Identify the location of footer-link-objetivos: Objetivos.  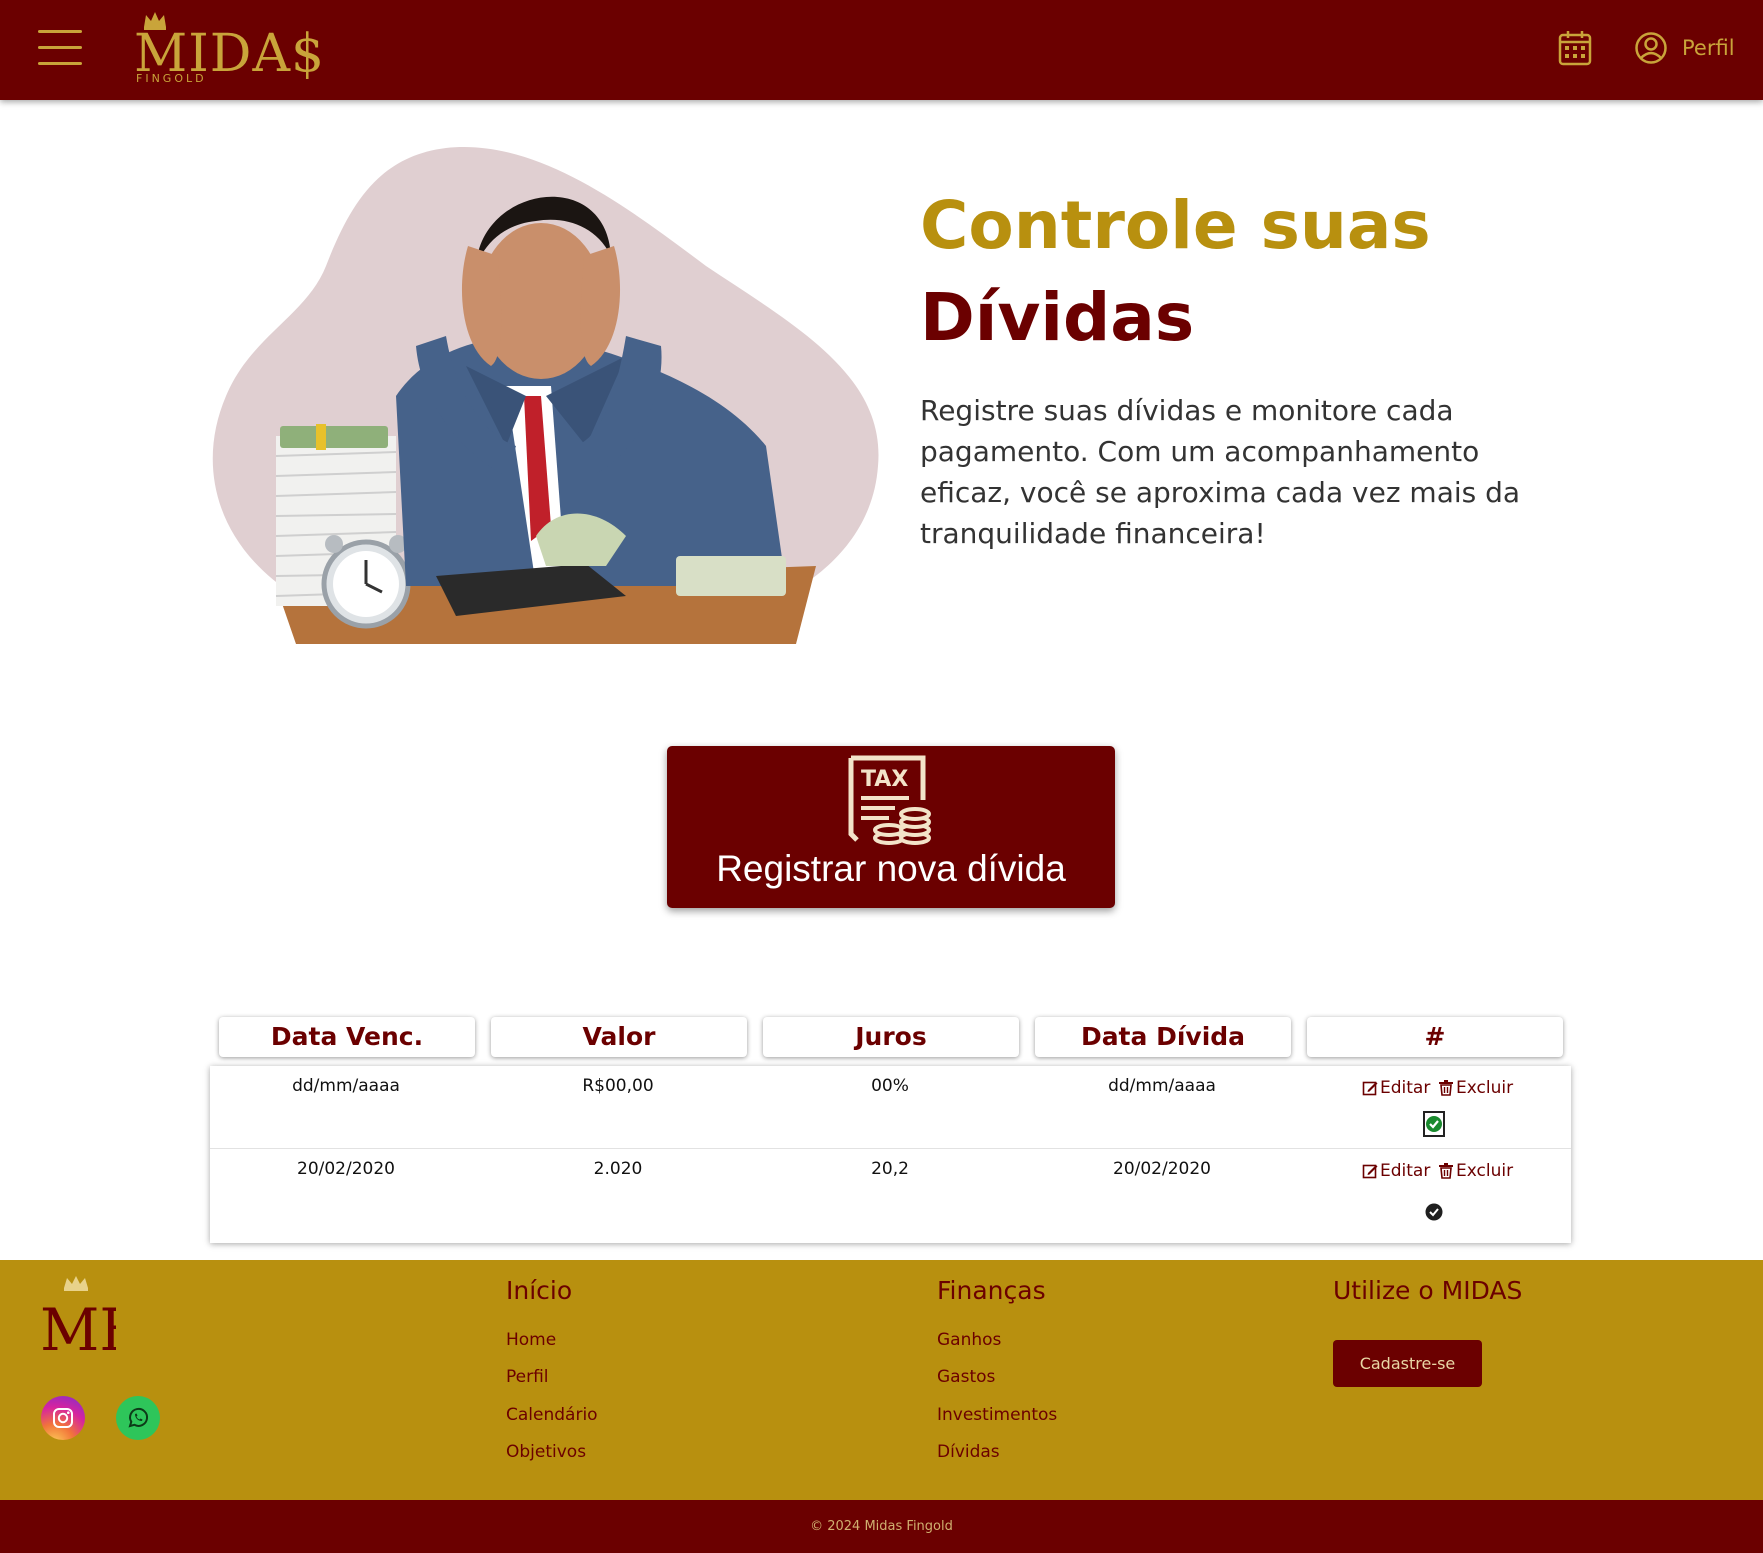
(546, 1452).